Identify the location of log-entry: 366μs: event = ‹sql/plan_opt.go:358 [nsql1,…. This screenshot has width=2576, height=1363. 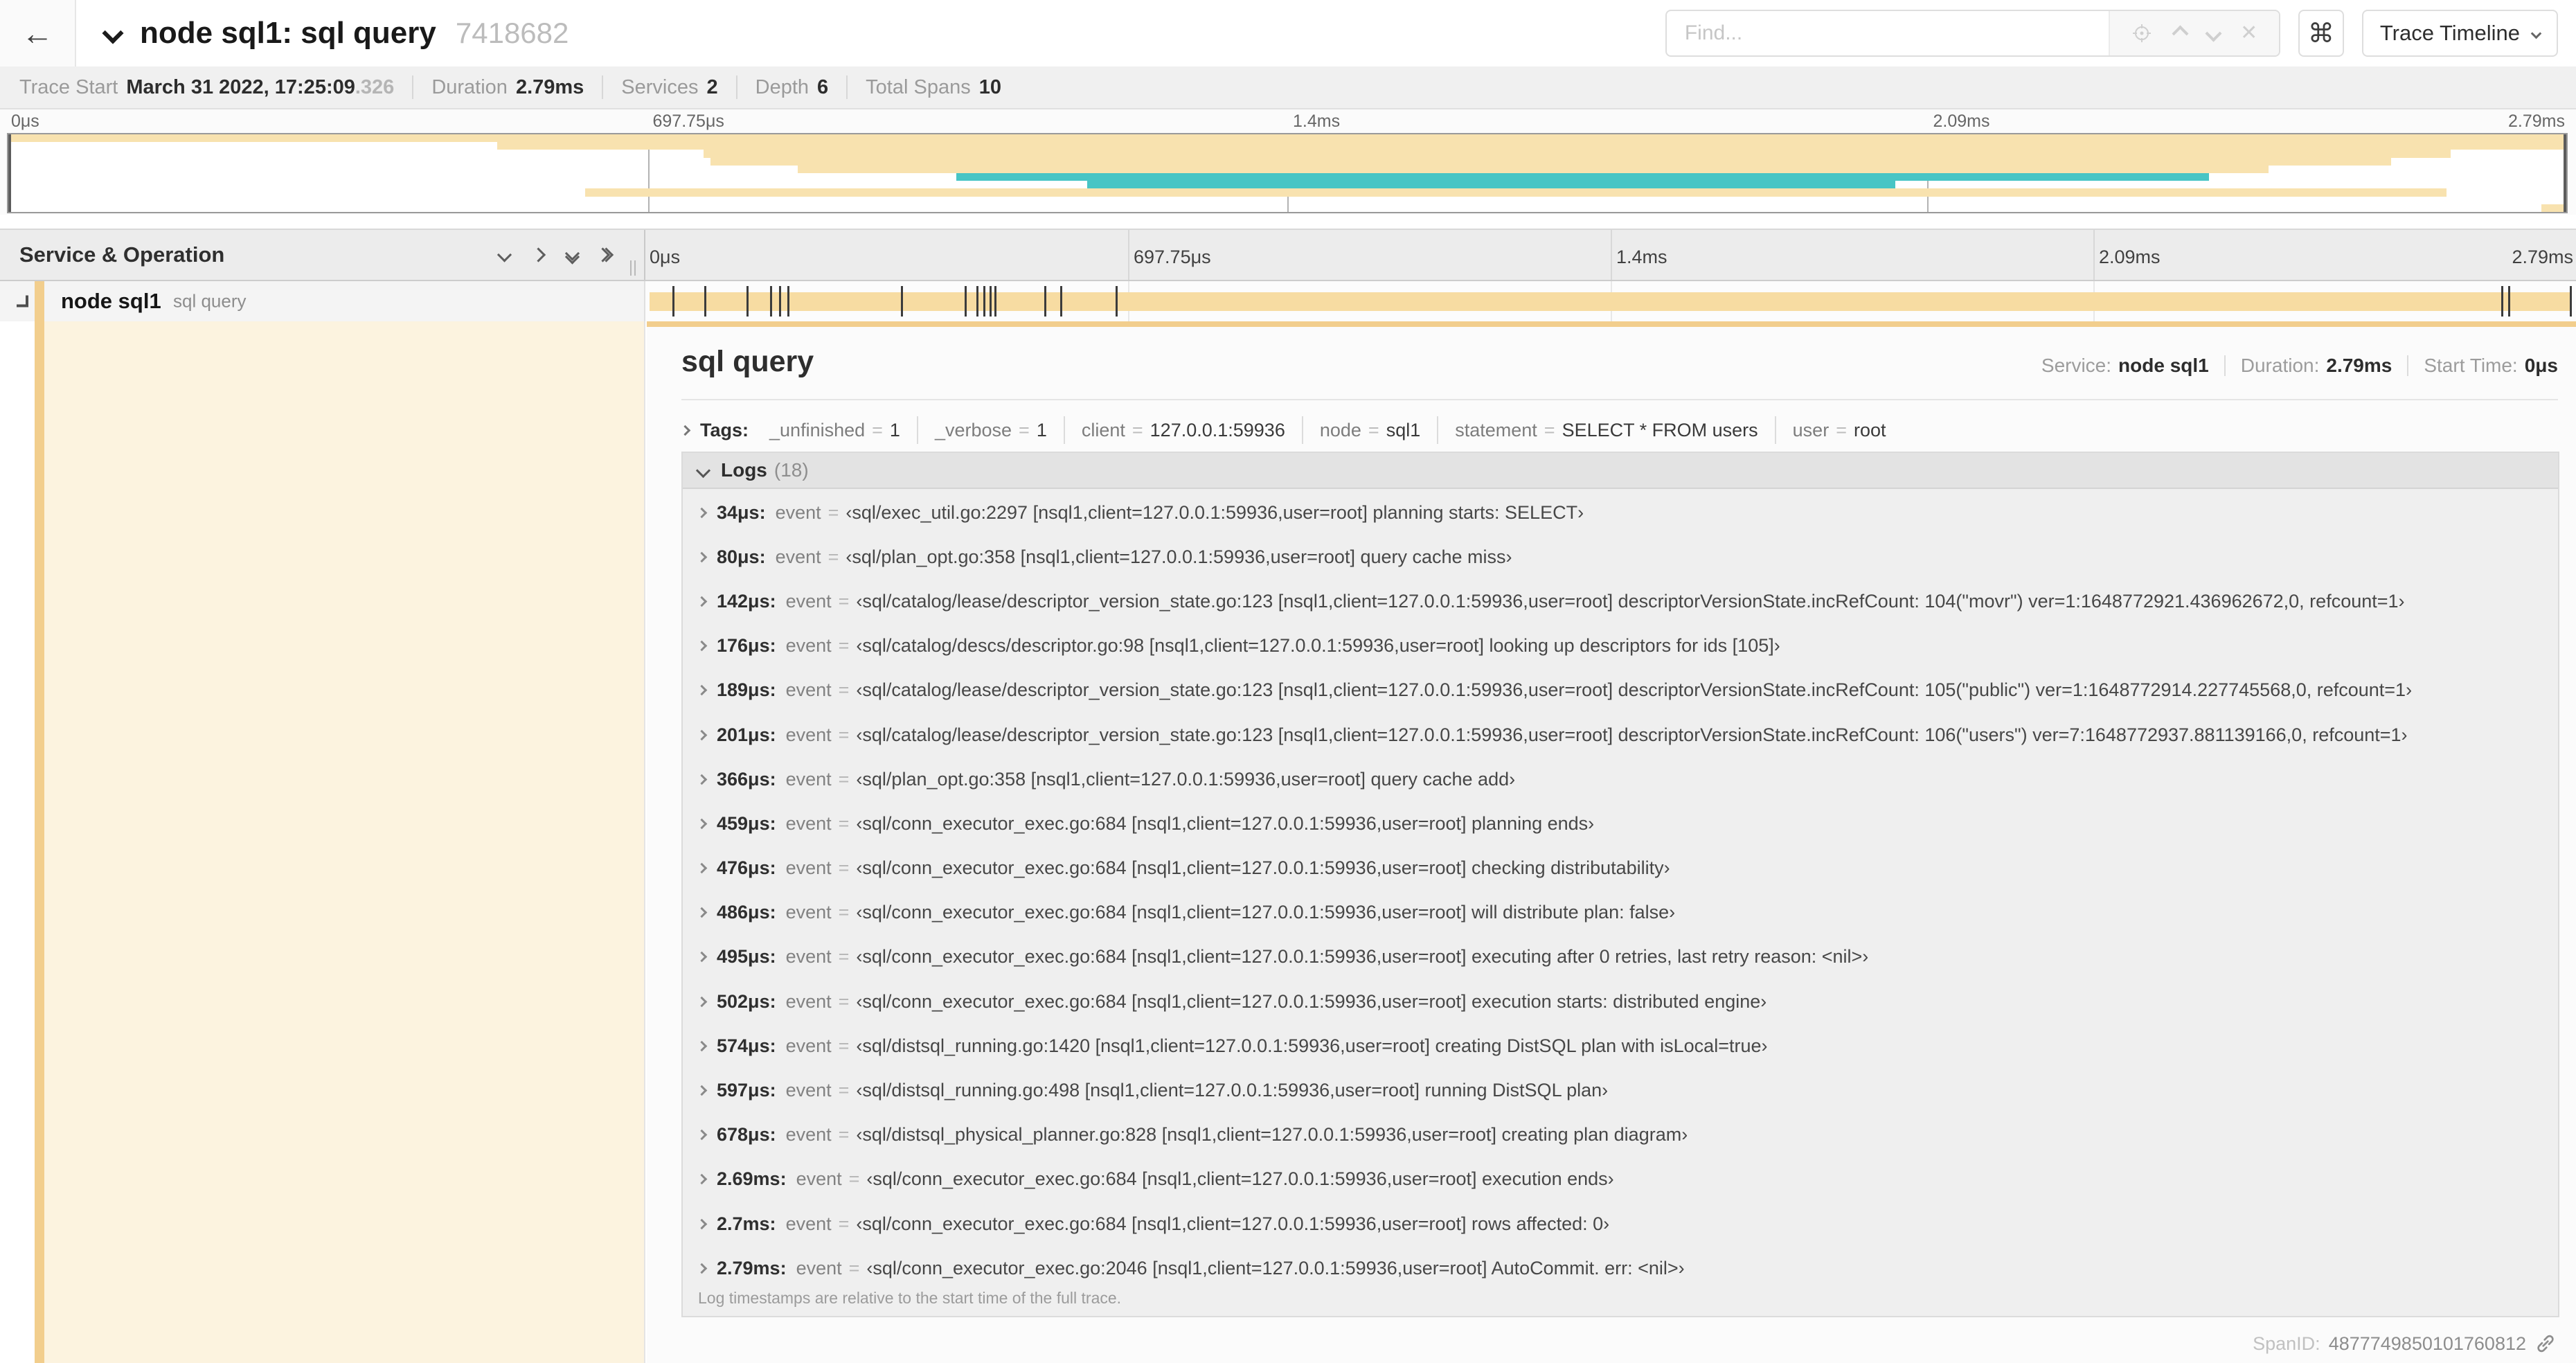
(1621, 779).